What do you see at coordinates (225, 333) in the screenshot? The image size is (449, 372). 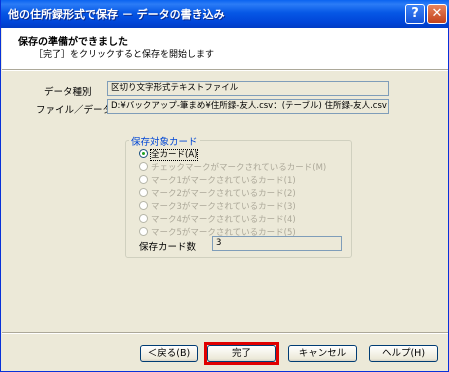 I see `footer-divider-highlight` at bounding box center [225, 333].